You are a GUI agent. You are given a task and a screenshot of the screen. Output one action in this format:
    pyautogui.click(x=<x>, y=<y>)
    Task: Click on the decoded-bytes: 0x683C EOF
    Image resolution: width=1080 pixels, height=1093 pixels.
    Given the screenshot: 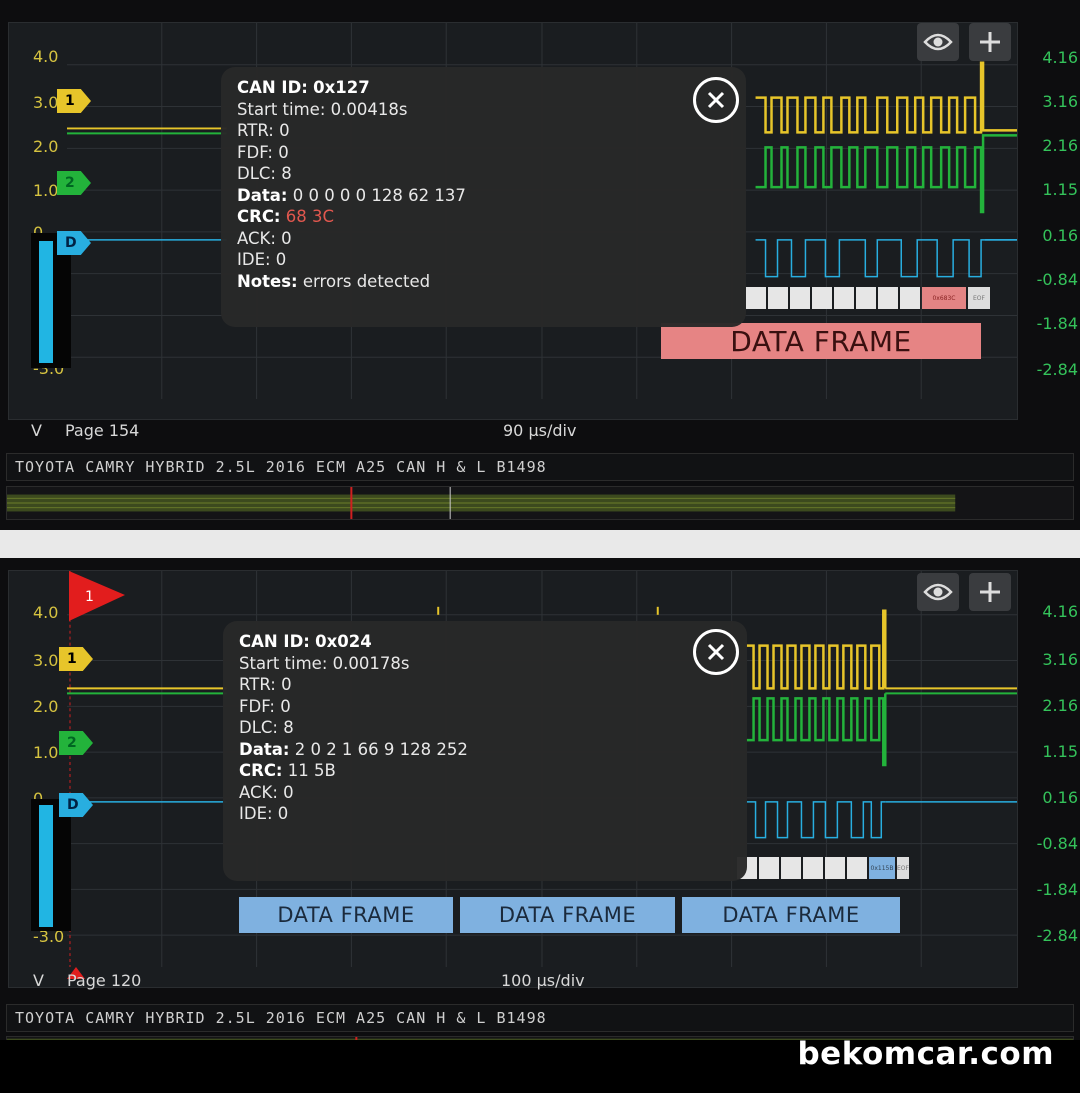 What is the action you would take?
    pyautogui.click(x=868, y=298)
    